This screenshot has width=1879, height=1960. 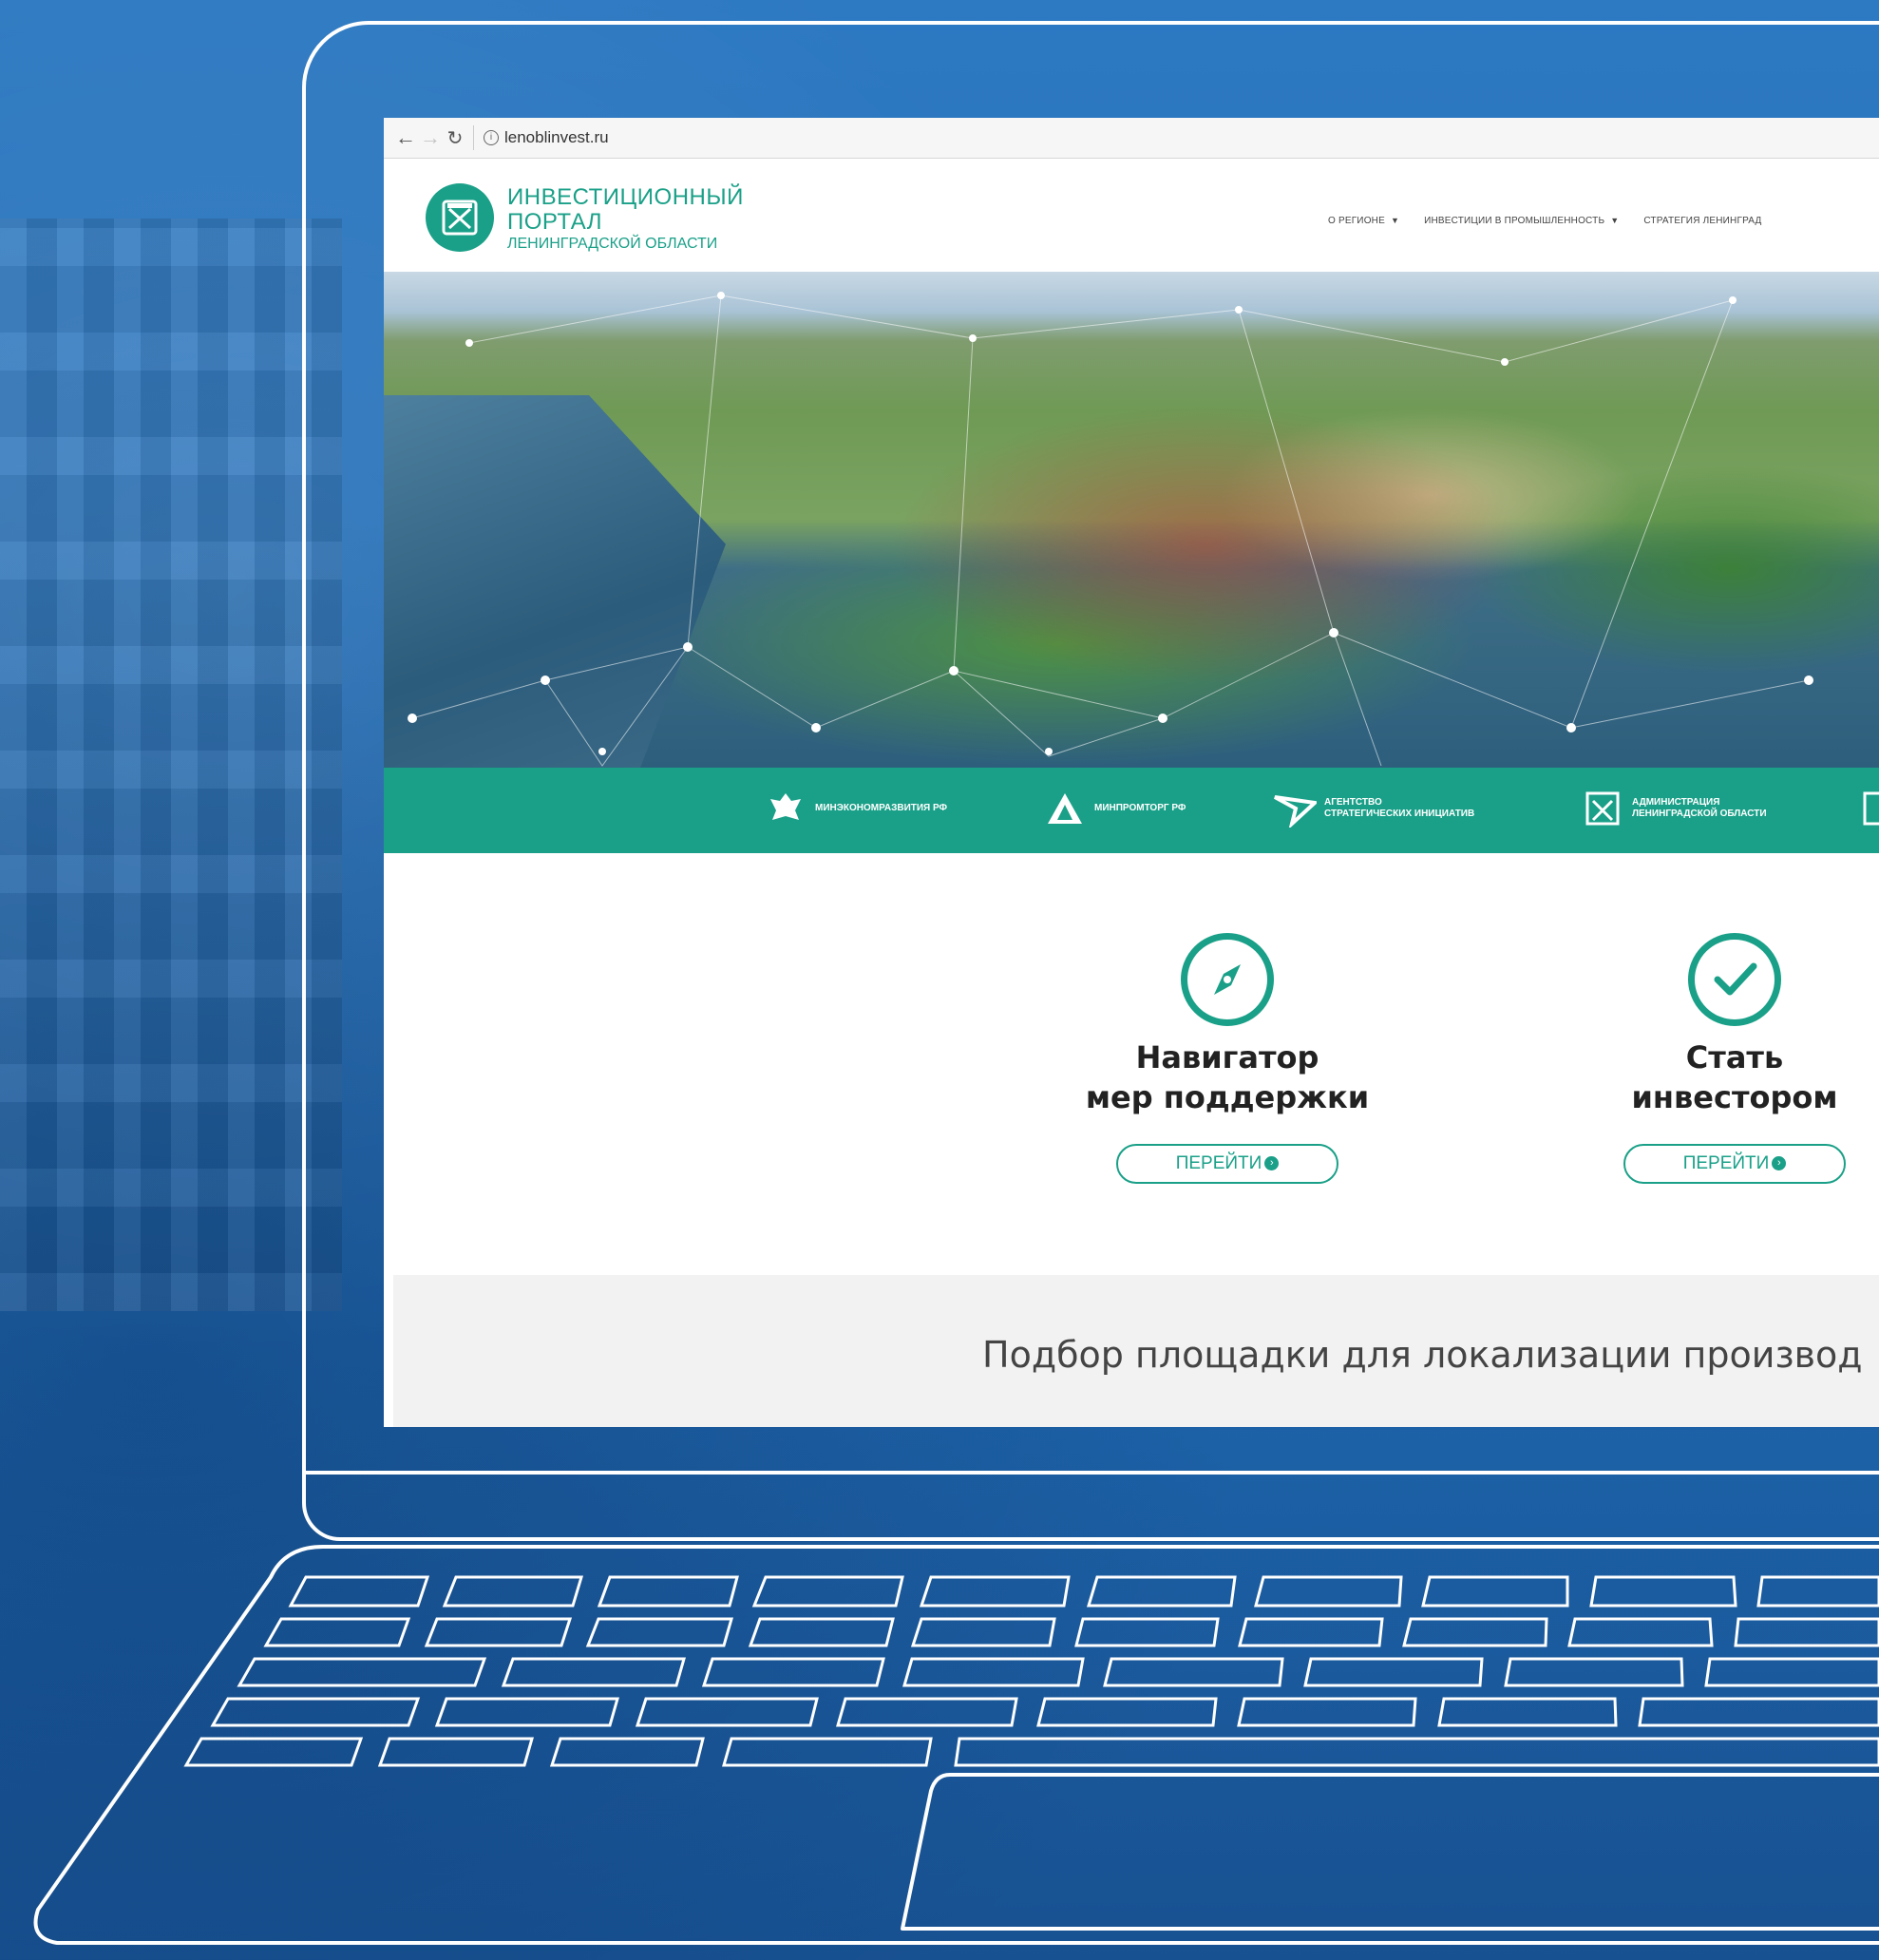 I want to click on touchpad, so click(x=1390, y=1852).